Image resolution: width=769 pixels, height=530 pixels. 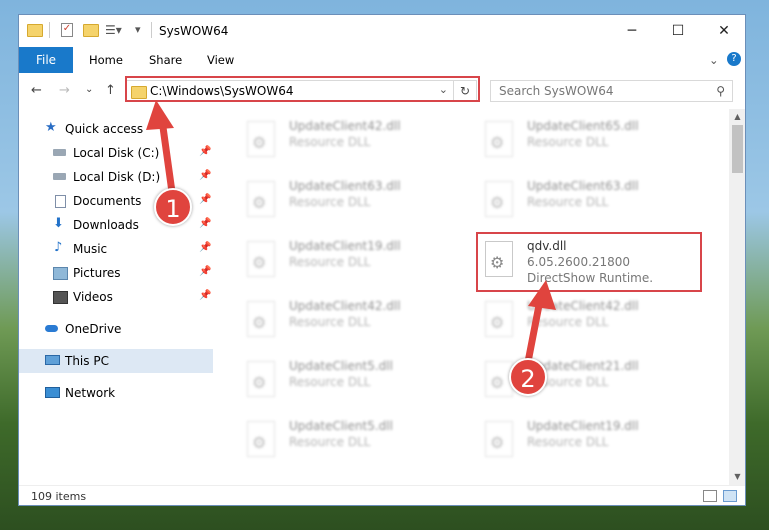 What do you see at coordinates (173, 207) in the screenshot?
I see `step-1-badge: 1` at bounding box center [173, 207].